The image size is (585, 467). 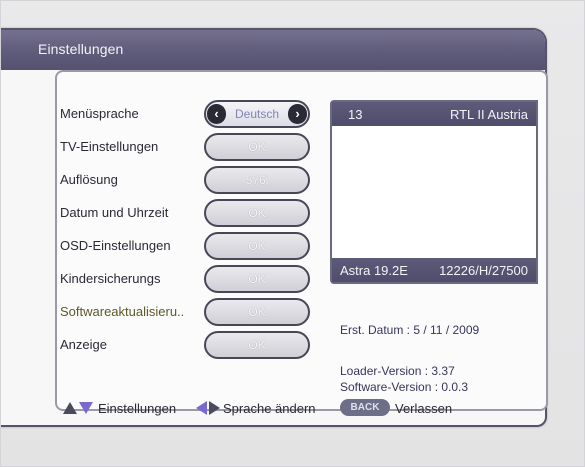 I want to click on tv-settings-ok-button: OK, so click(x=257, y=147).